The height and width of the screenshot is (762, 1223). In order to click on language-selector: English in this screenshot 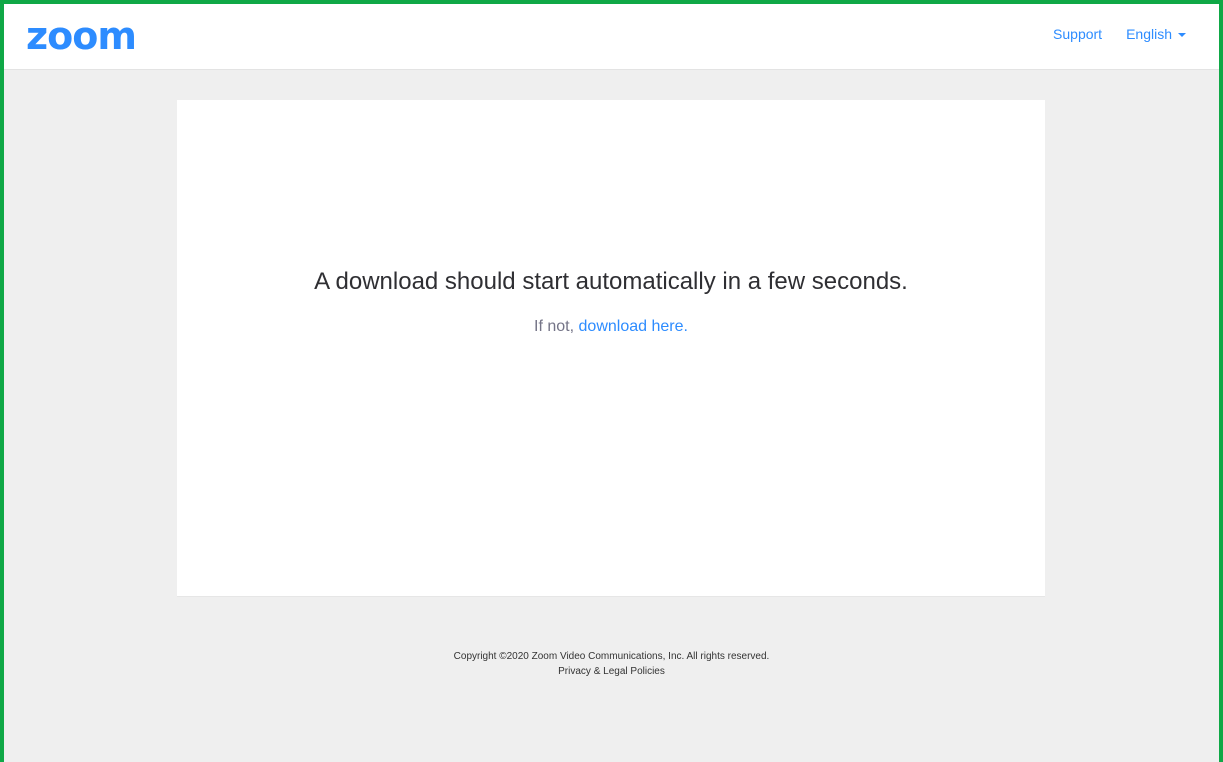, I will do `click(1156, 34)`.